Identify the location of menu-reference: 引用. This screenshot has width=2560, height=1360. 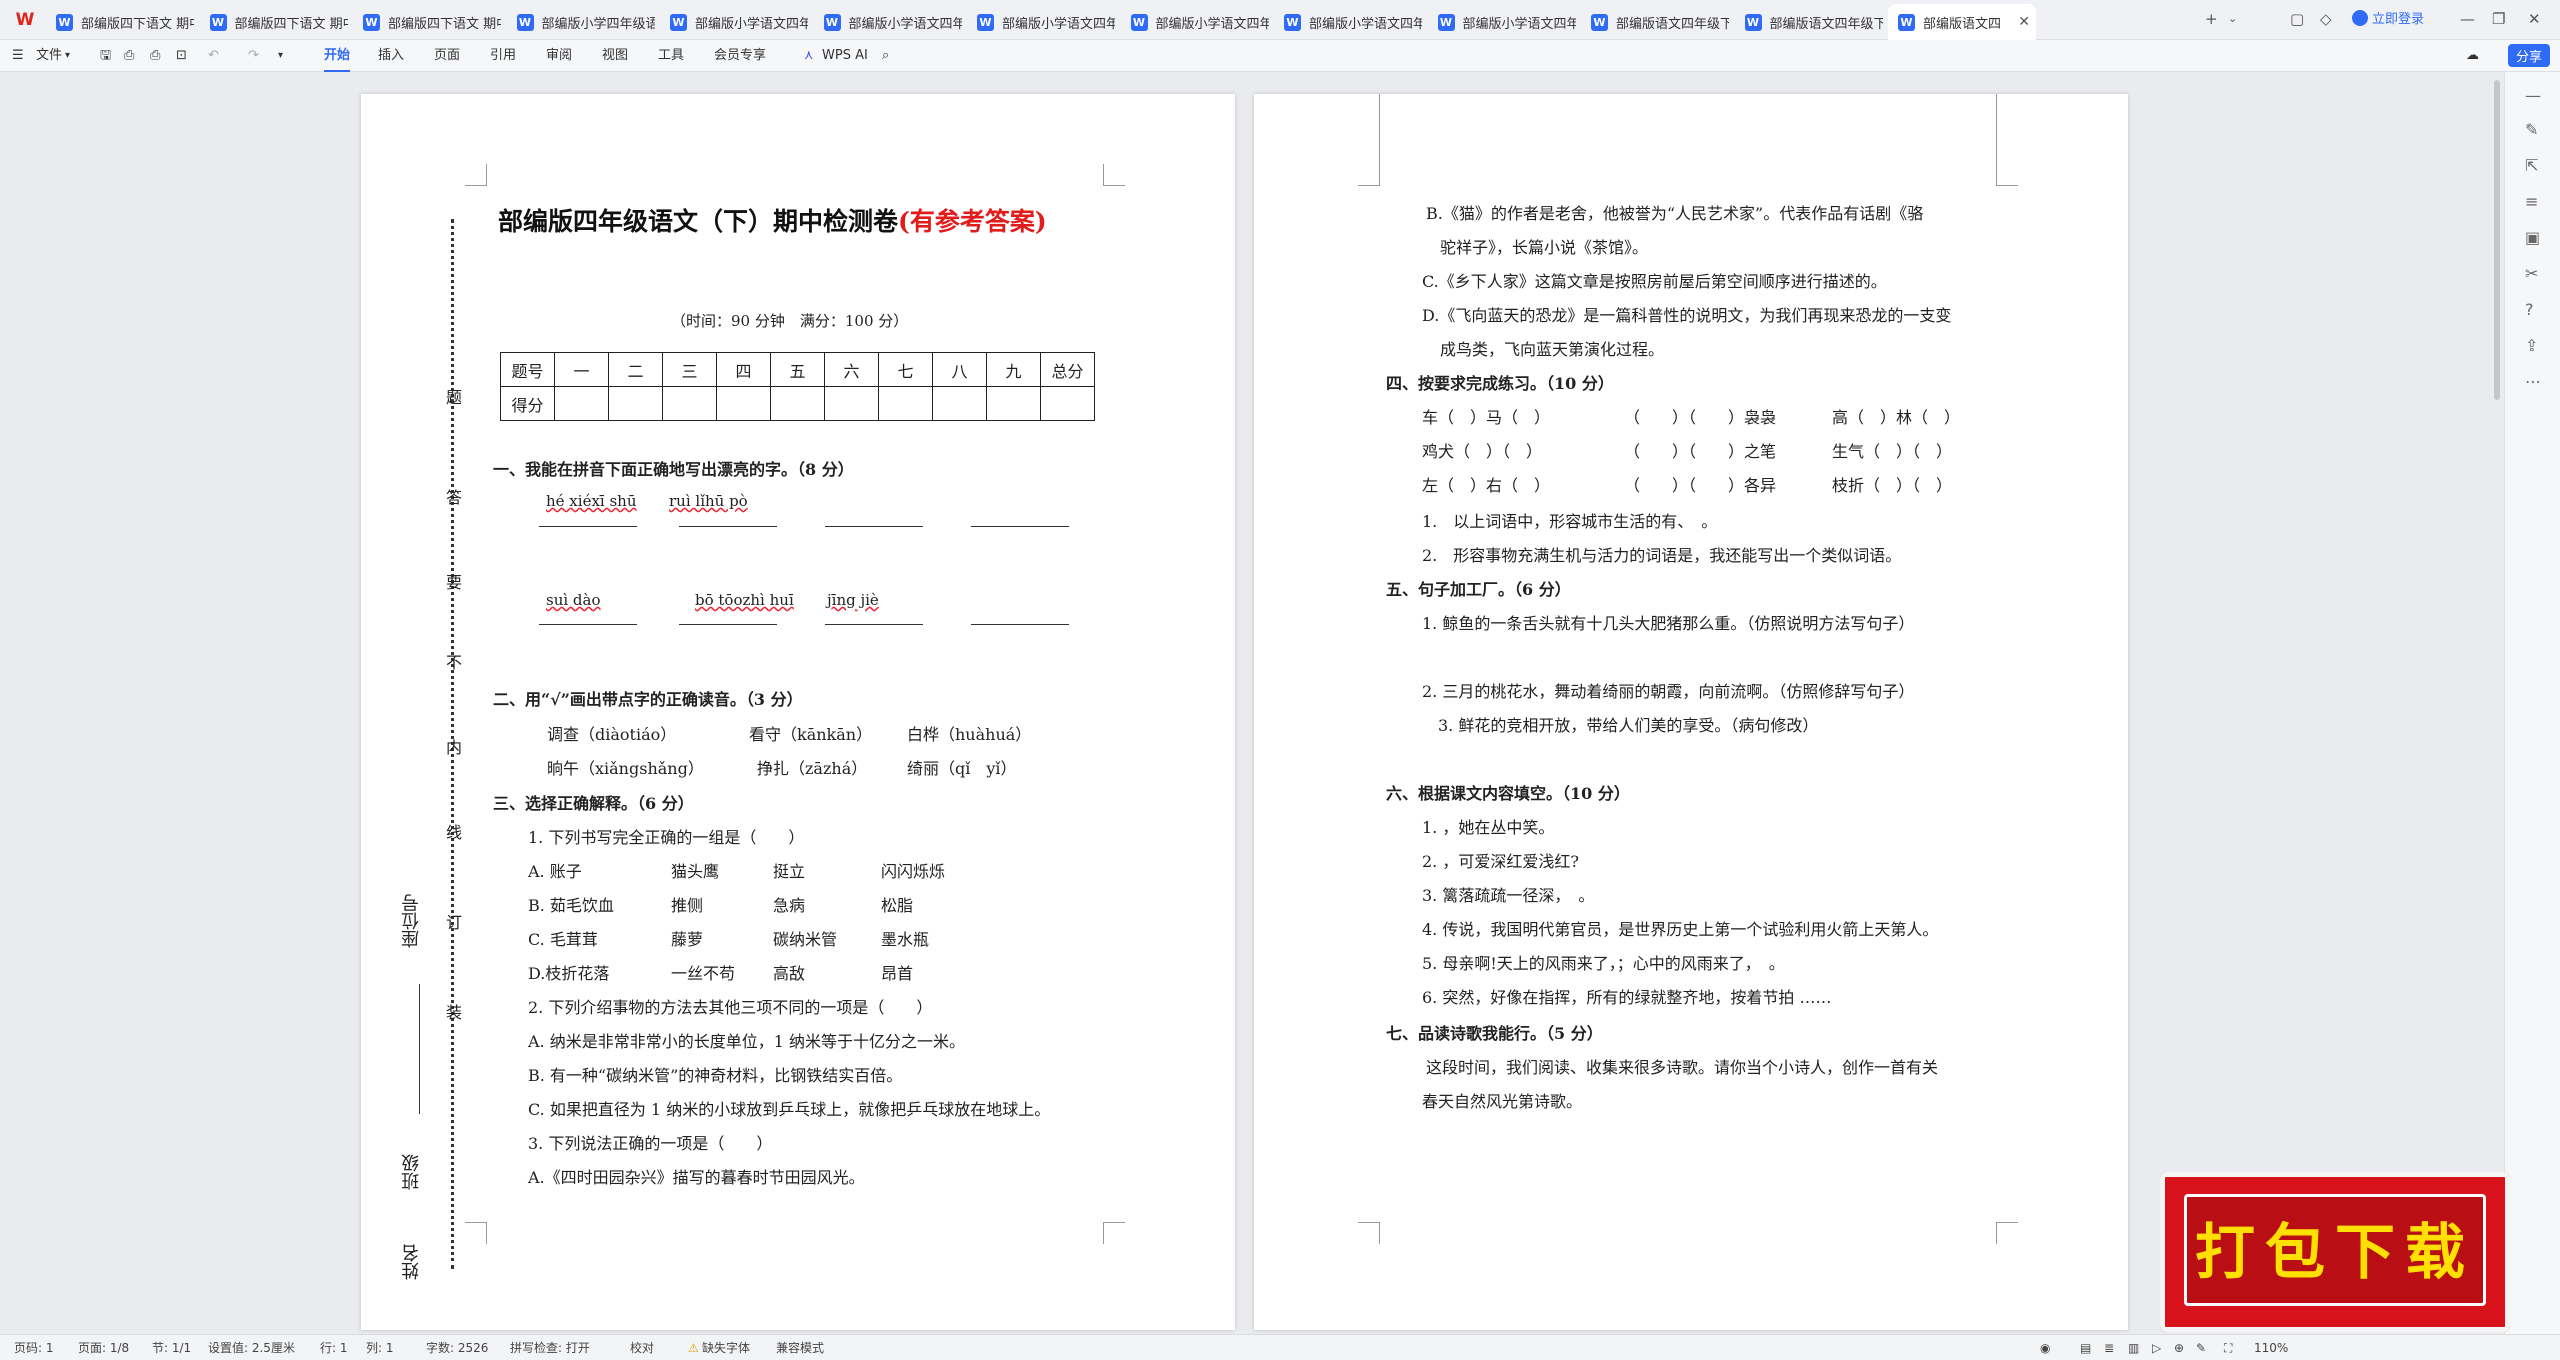
(503, 56).